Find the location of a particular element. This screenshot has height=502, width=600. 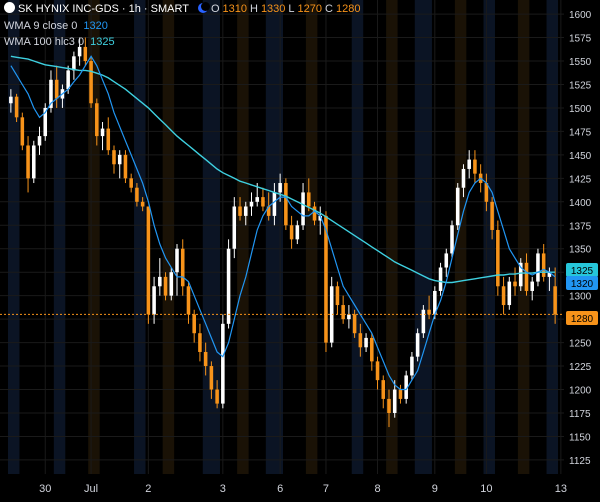

time-tick-label: 6 is located at coordinates (280, 489).